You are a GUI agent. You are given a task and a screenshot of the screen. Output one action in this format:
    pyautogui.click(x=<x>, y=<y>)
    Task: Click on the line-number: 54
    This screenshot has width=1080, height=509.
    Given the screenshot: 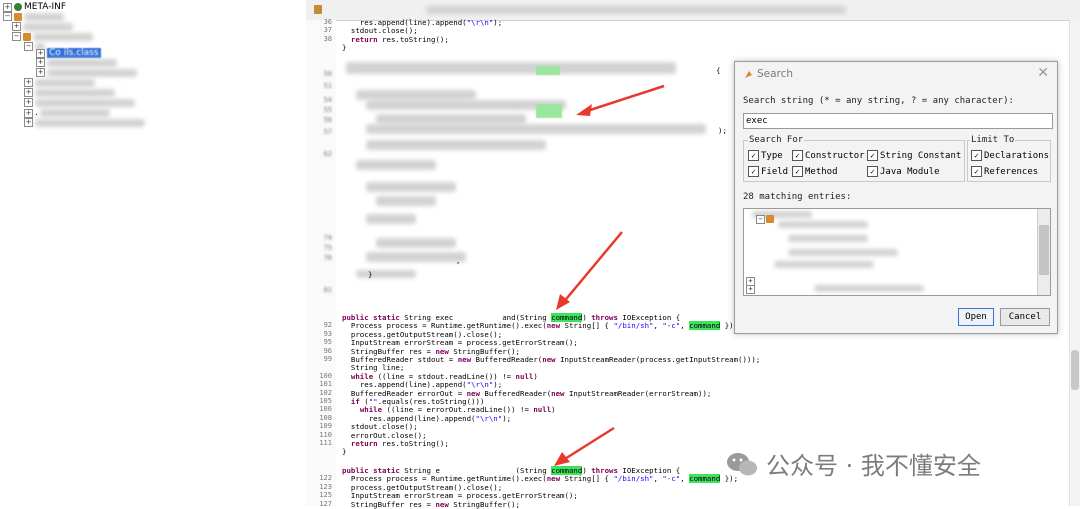 What is the action you would take?
    pyautogui.click(x=327, y=100)
    